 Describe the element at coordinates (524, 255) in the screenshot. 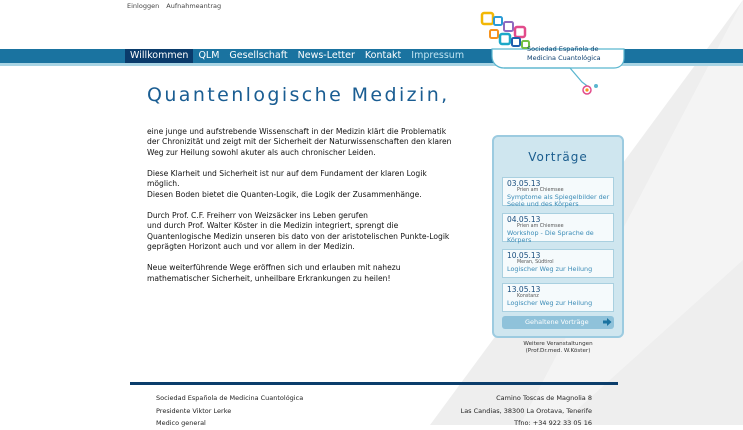

I see `event-date: 10.05.13` at that location.